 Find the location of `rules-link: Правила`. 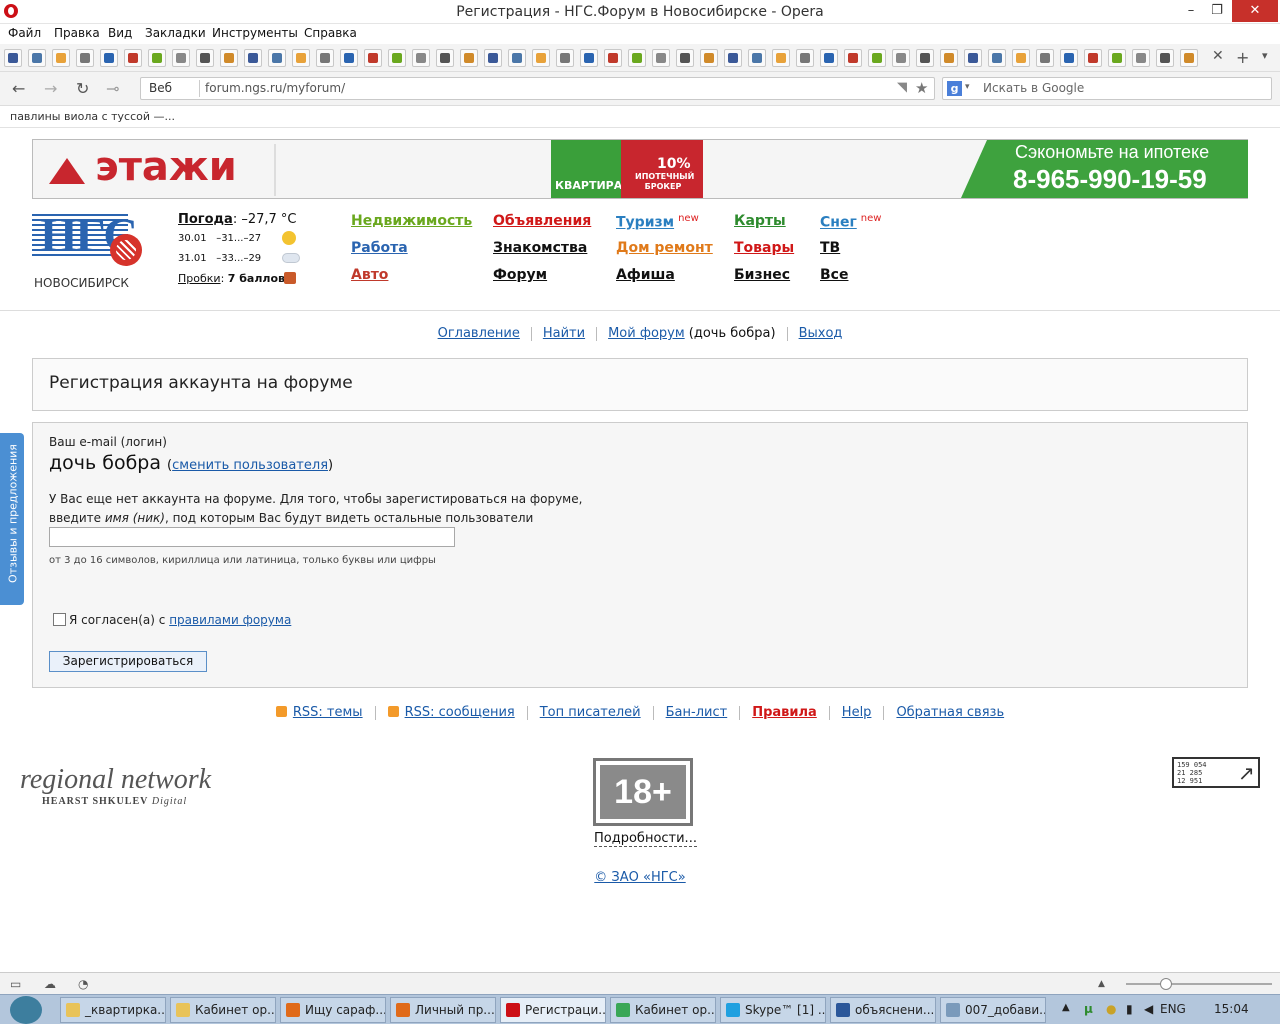

rules-link: Правила is located at coordinates (784, 712).